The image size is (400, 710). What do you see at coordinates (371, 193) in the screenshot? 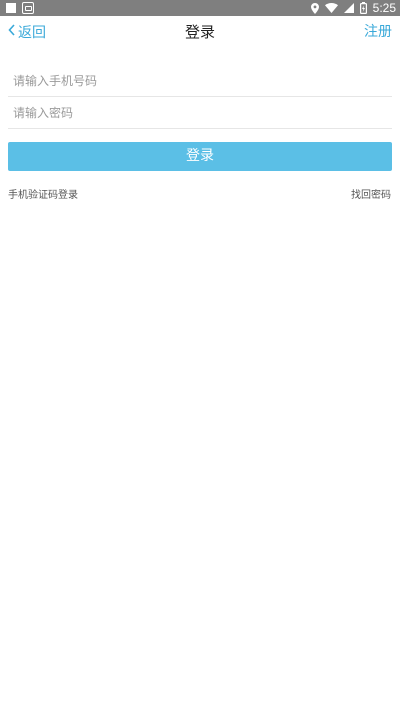
I see `forgot-password-link: 找回密码` at bounding box center [371, 193].